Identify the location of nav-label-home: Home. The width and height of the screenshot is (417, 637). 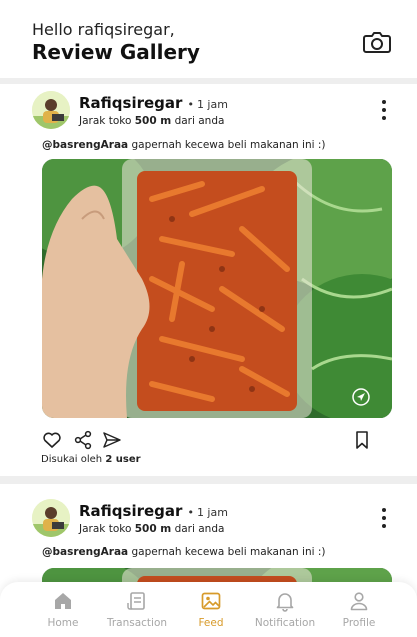
(63, 623).